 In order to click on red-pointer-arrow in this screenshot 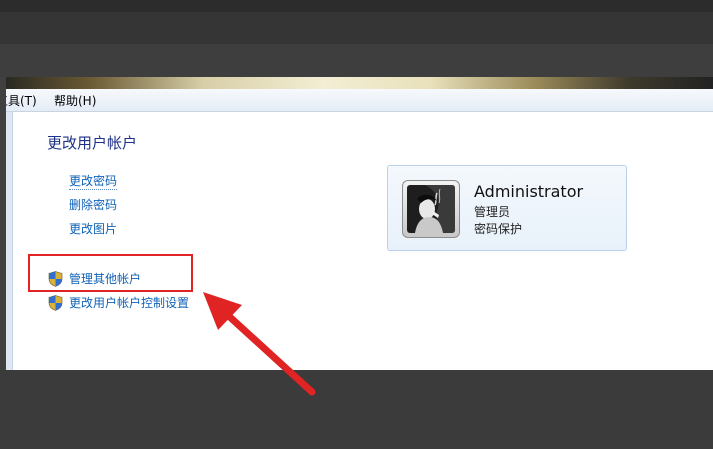, I will do `click(259, 344)`.